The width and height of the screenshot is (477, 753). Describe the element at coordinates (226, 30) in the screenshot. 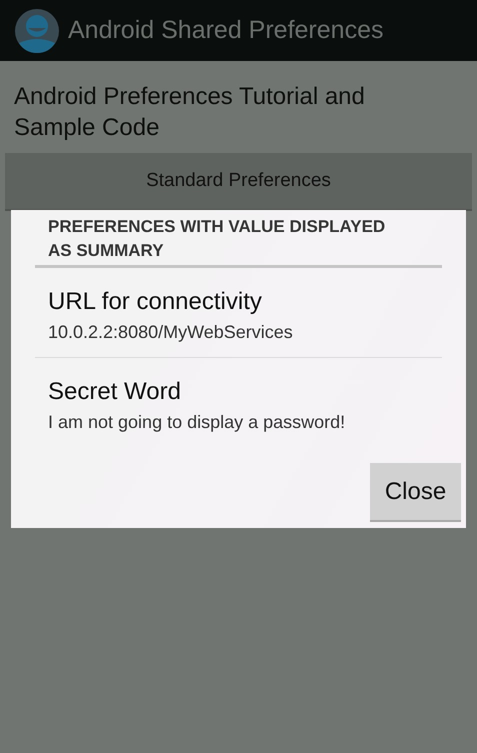

I see `app-title: Android Shared Preferences` at that location.